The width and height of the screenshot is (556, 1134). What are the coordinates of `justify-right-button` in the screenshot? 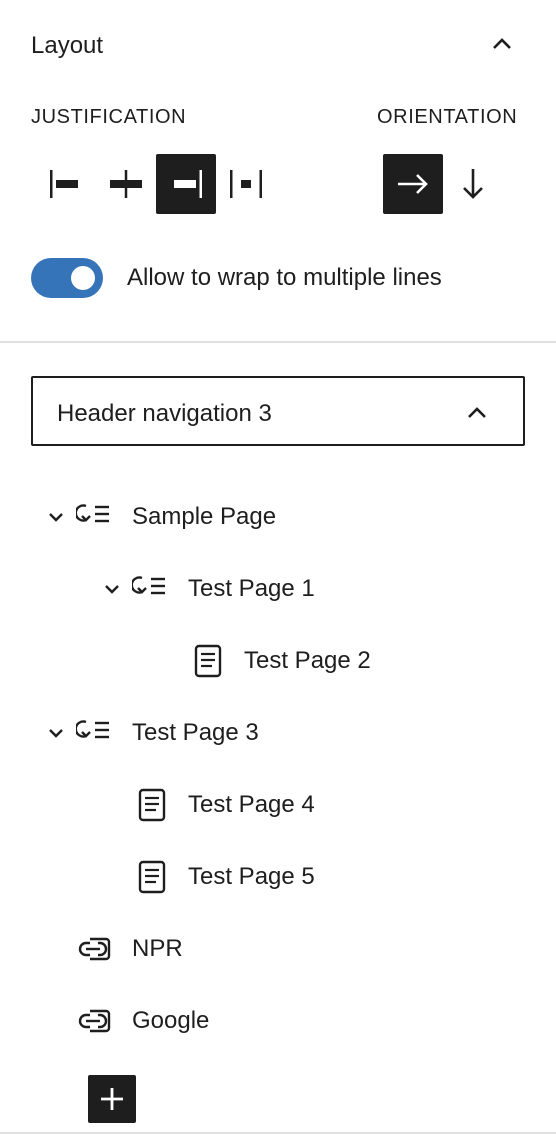 It's located at (186, 184).